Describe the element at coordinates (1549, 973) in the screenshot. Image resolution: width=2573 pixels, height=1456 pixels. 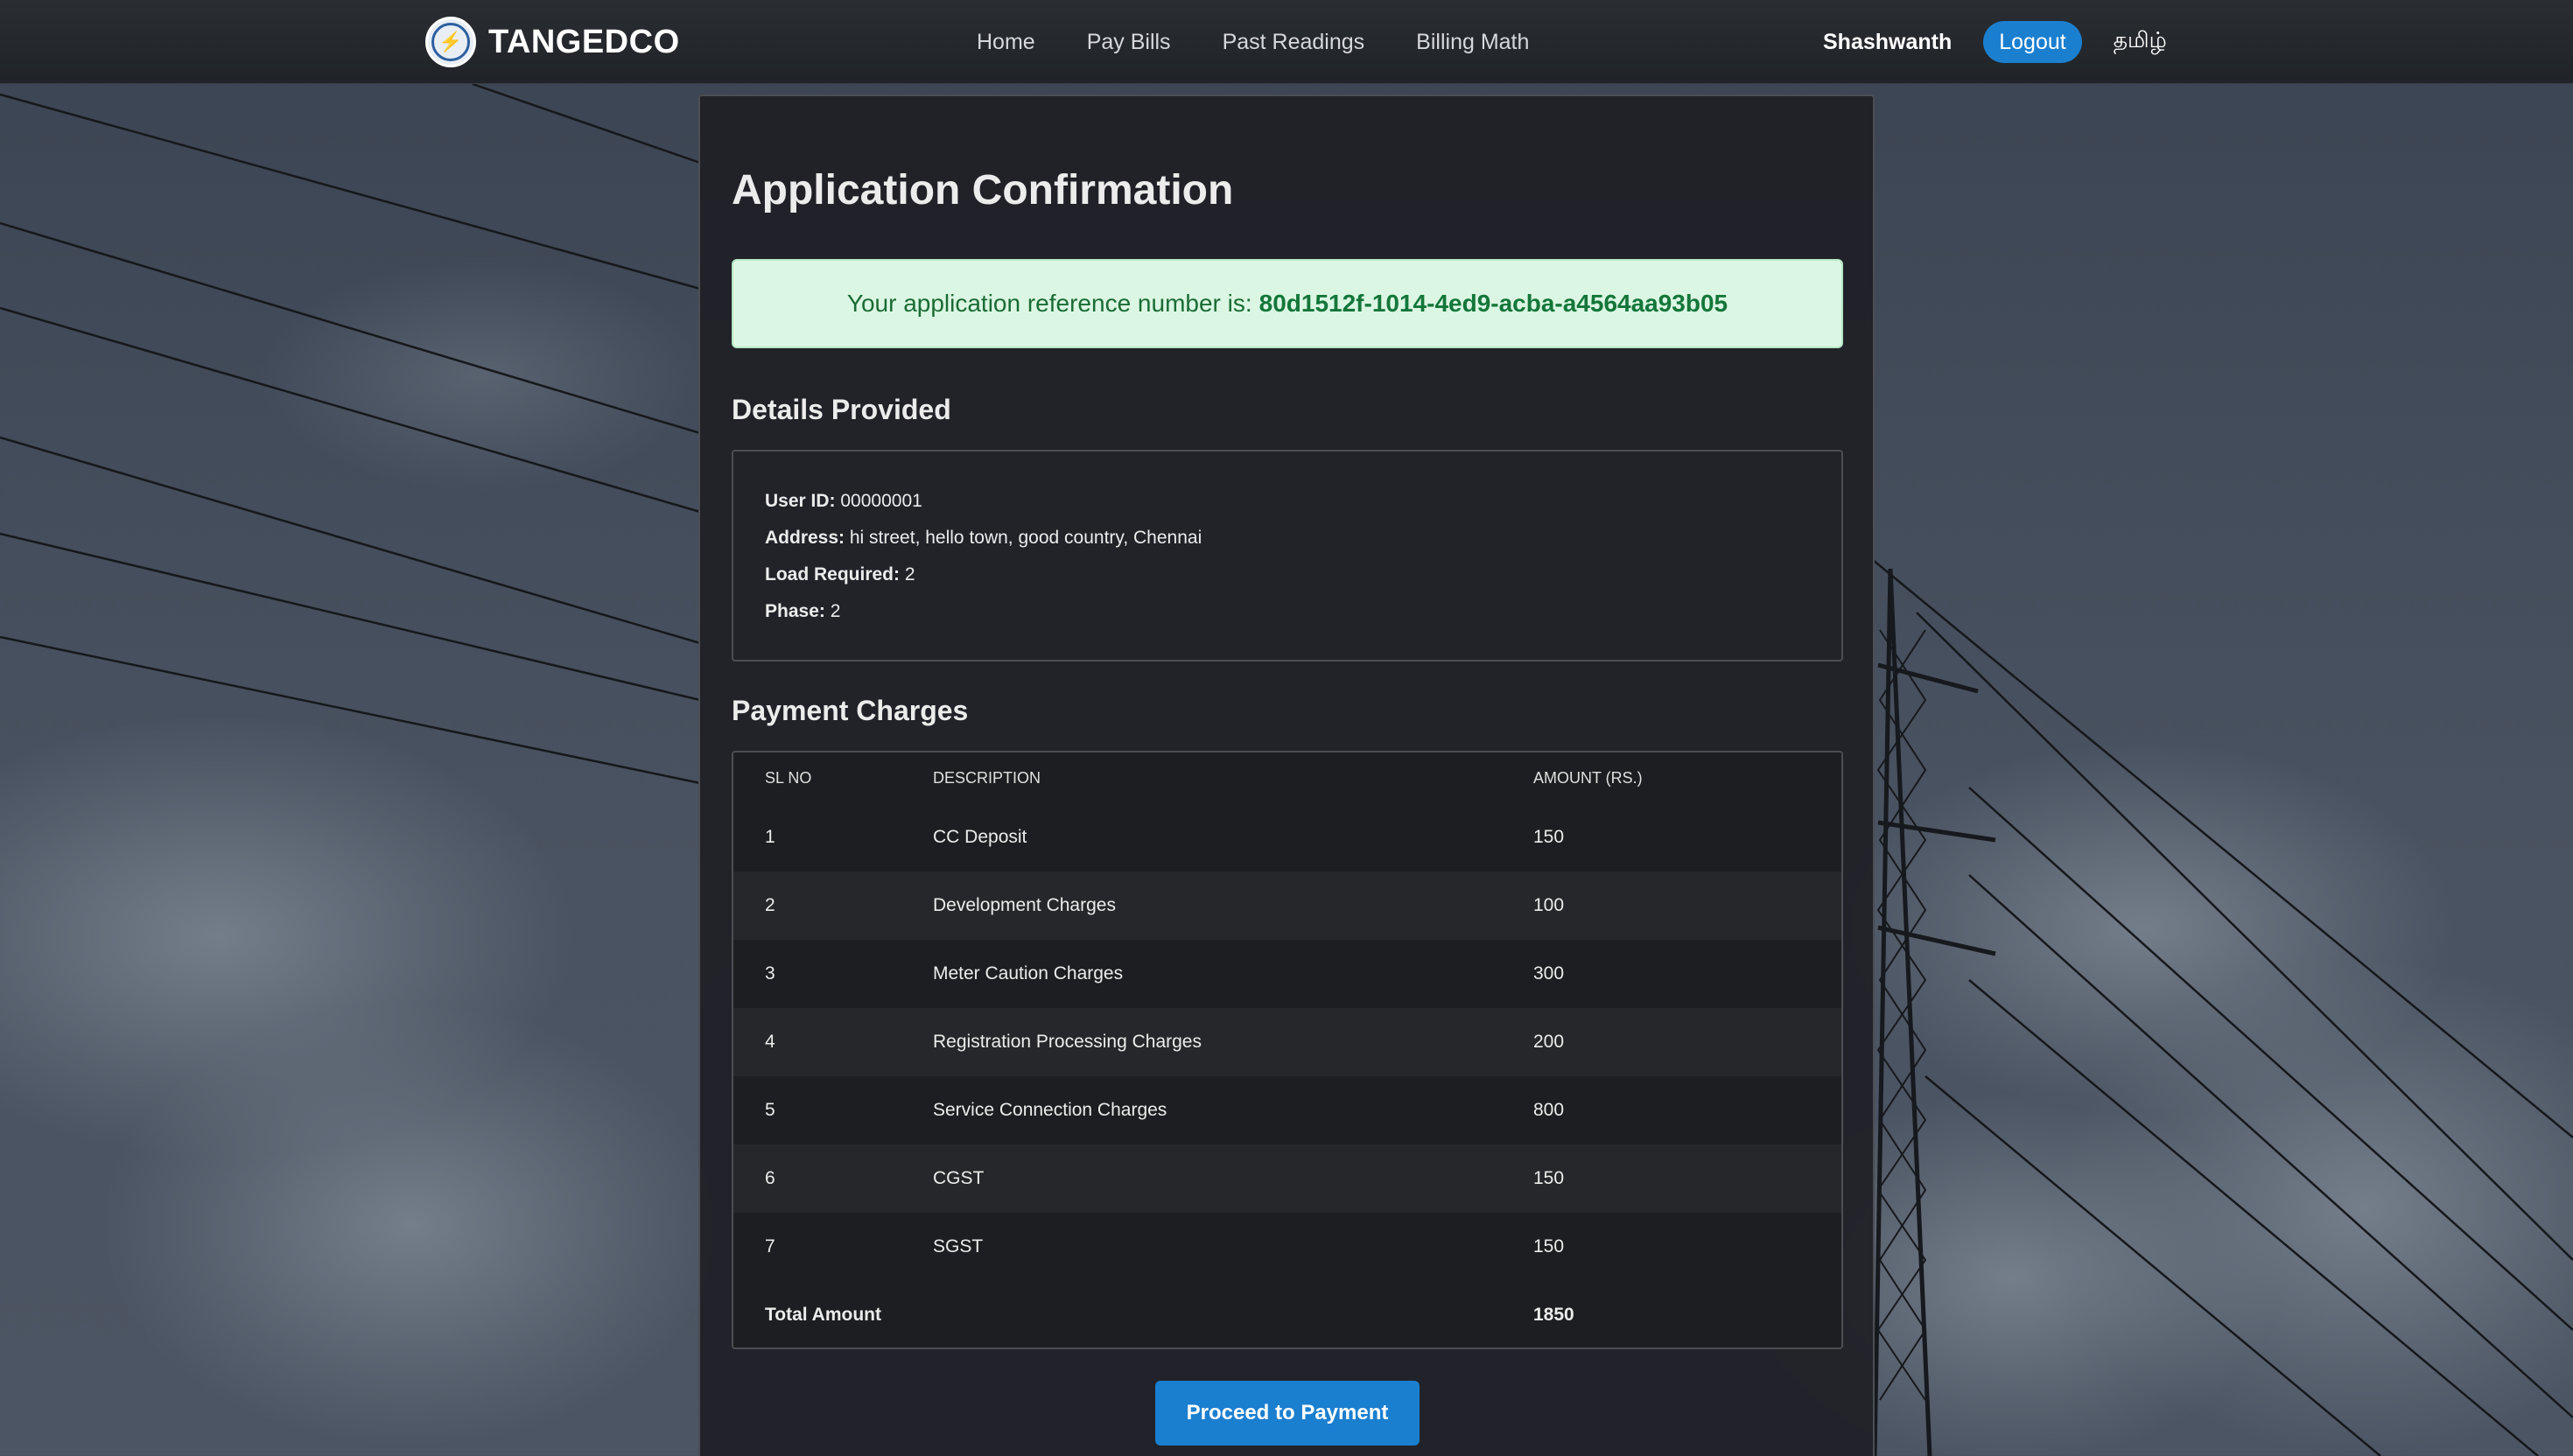
I see `cell-amount: 300` at that location.